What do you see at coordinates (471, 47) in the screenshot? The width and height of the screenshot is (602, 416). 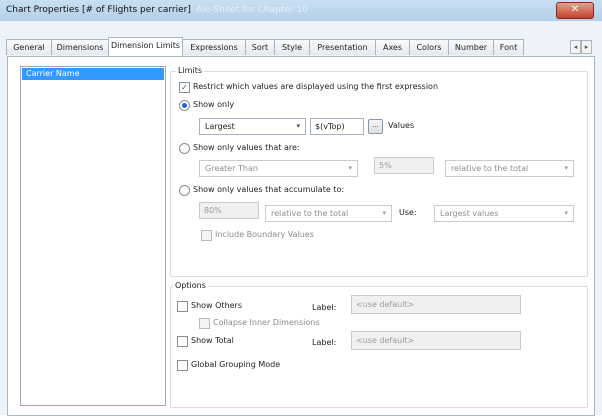 I see `tab-number: Number` at bounding box center [471, 47].